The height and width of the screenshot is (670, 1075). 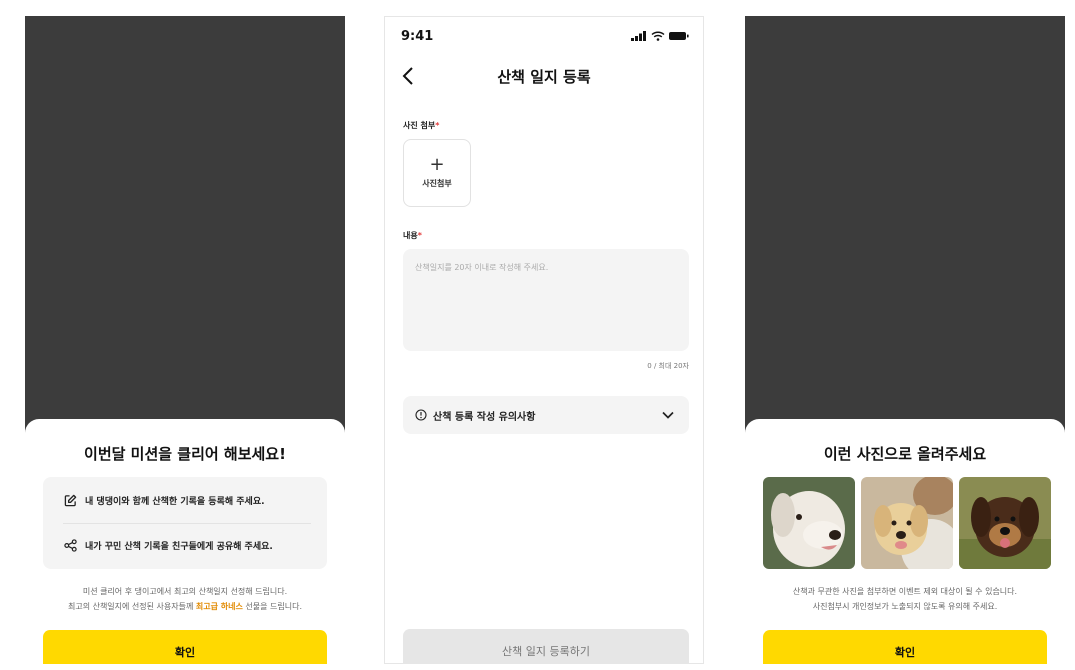 I want to click on status-time: 9:41, so click(x=417, y=36).